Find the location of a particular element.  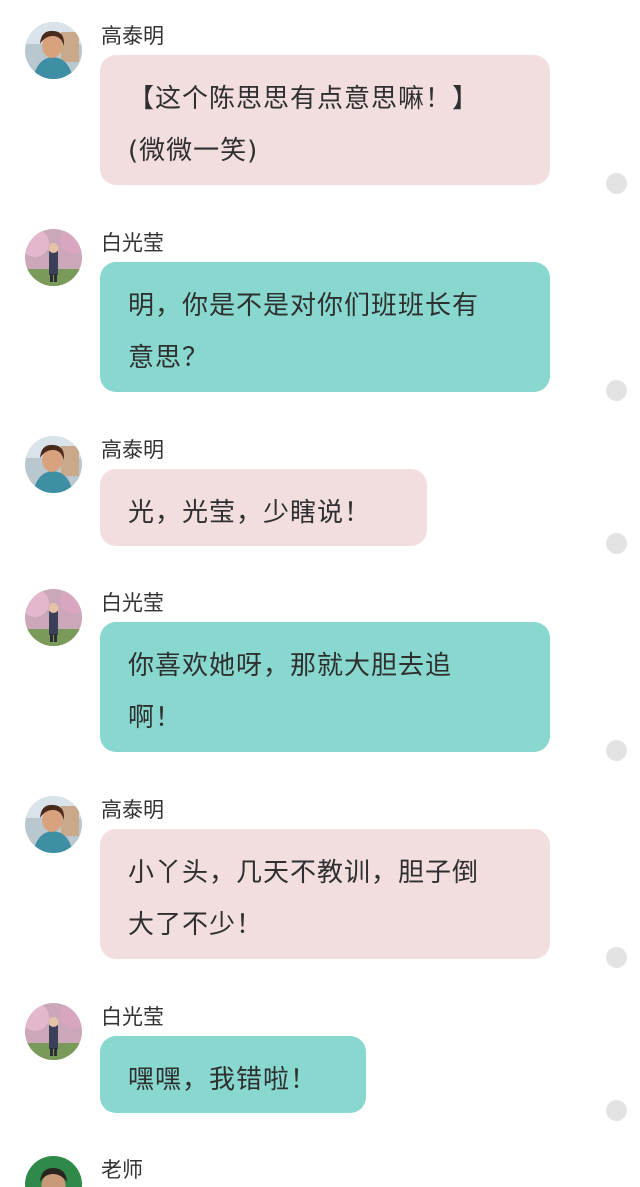

message-bubble: 光，光莹，少瞎说！ is located at coordinates (263, 507).